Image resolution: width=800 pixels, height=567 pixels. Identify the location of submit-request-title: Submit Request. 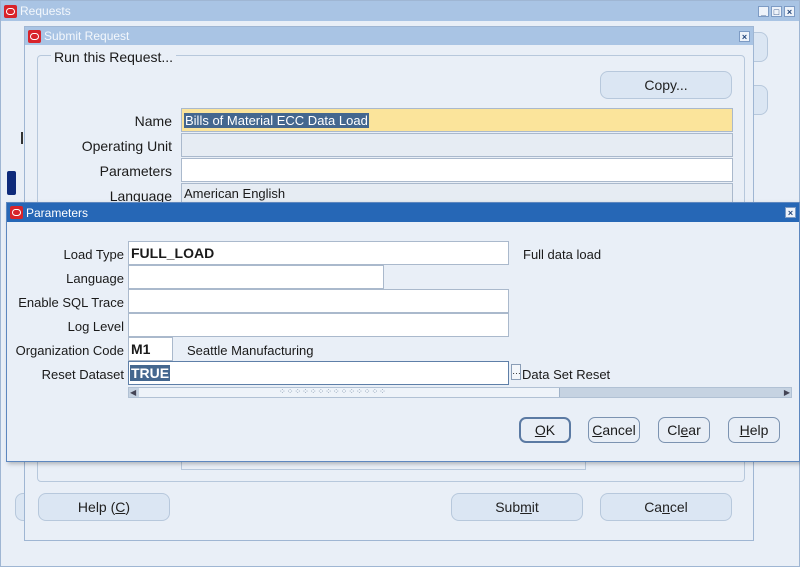
(87, 36).